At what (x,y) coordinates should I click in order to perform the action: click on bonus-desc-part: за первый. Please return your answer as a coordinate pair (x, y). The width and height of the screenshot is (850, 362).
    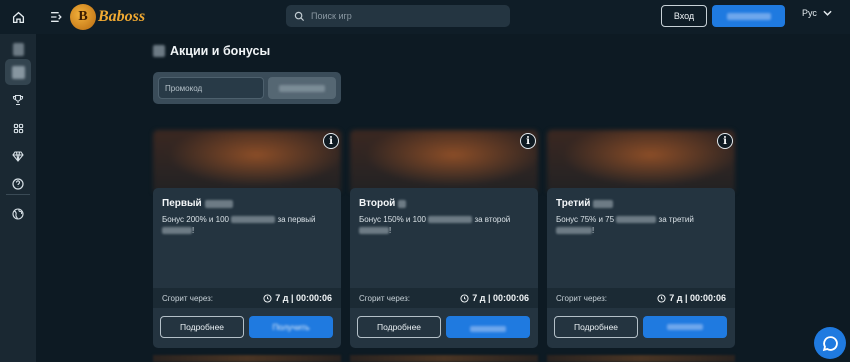
    Looking at the image, I should click on (296, 219).